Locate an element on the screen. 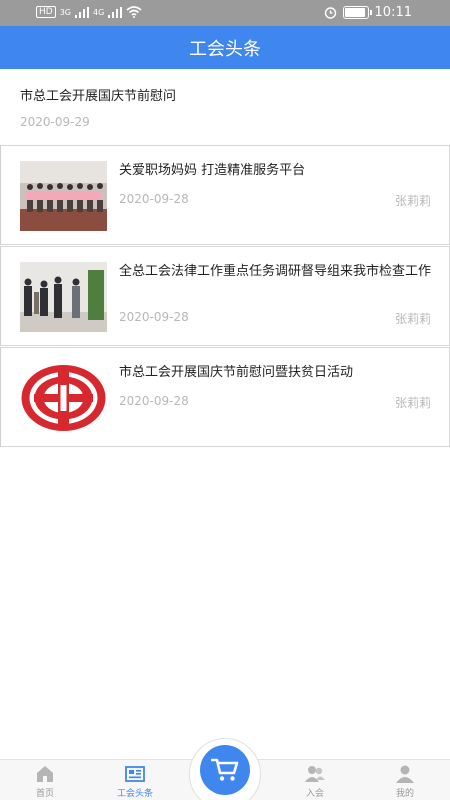 The height and width of the screenshot is (800, 450). page-header: 工会头条 is located at coordinates (225, 47).